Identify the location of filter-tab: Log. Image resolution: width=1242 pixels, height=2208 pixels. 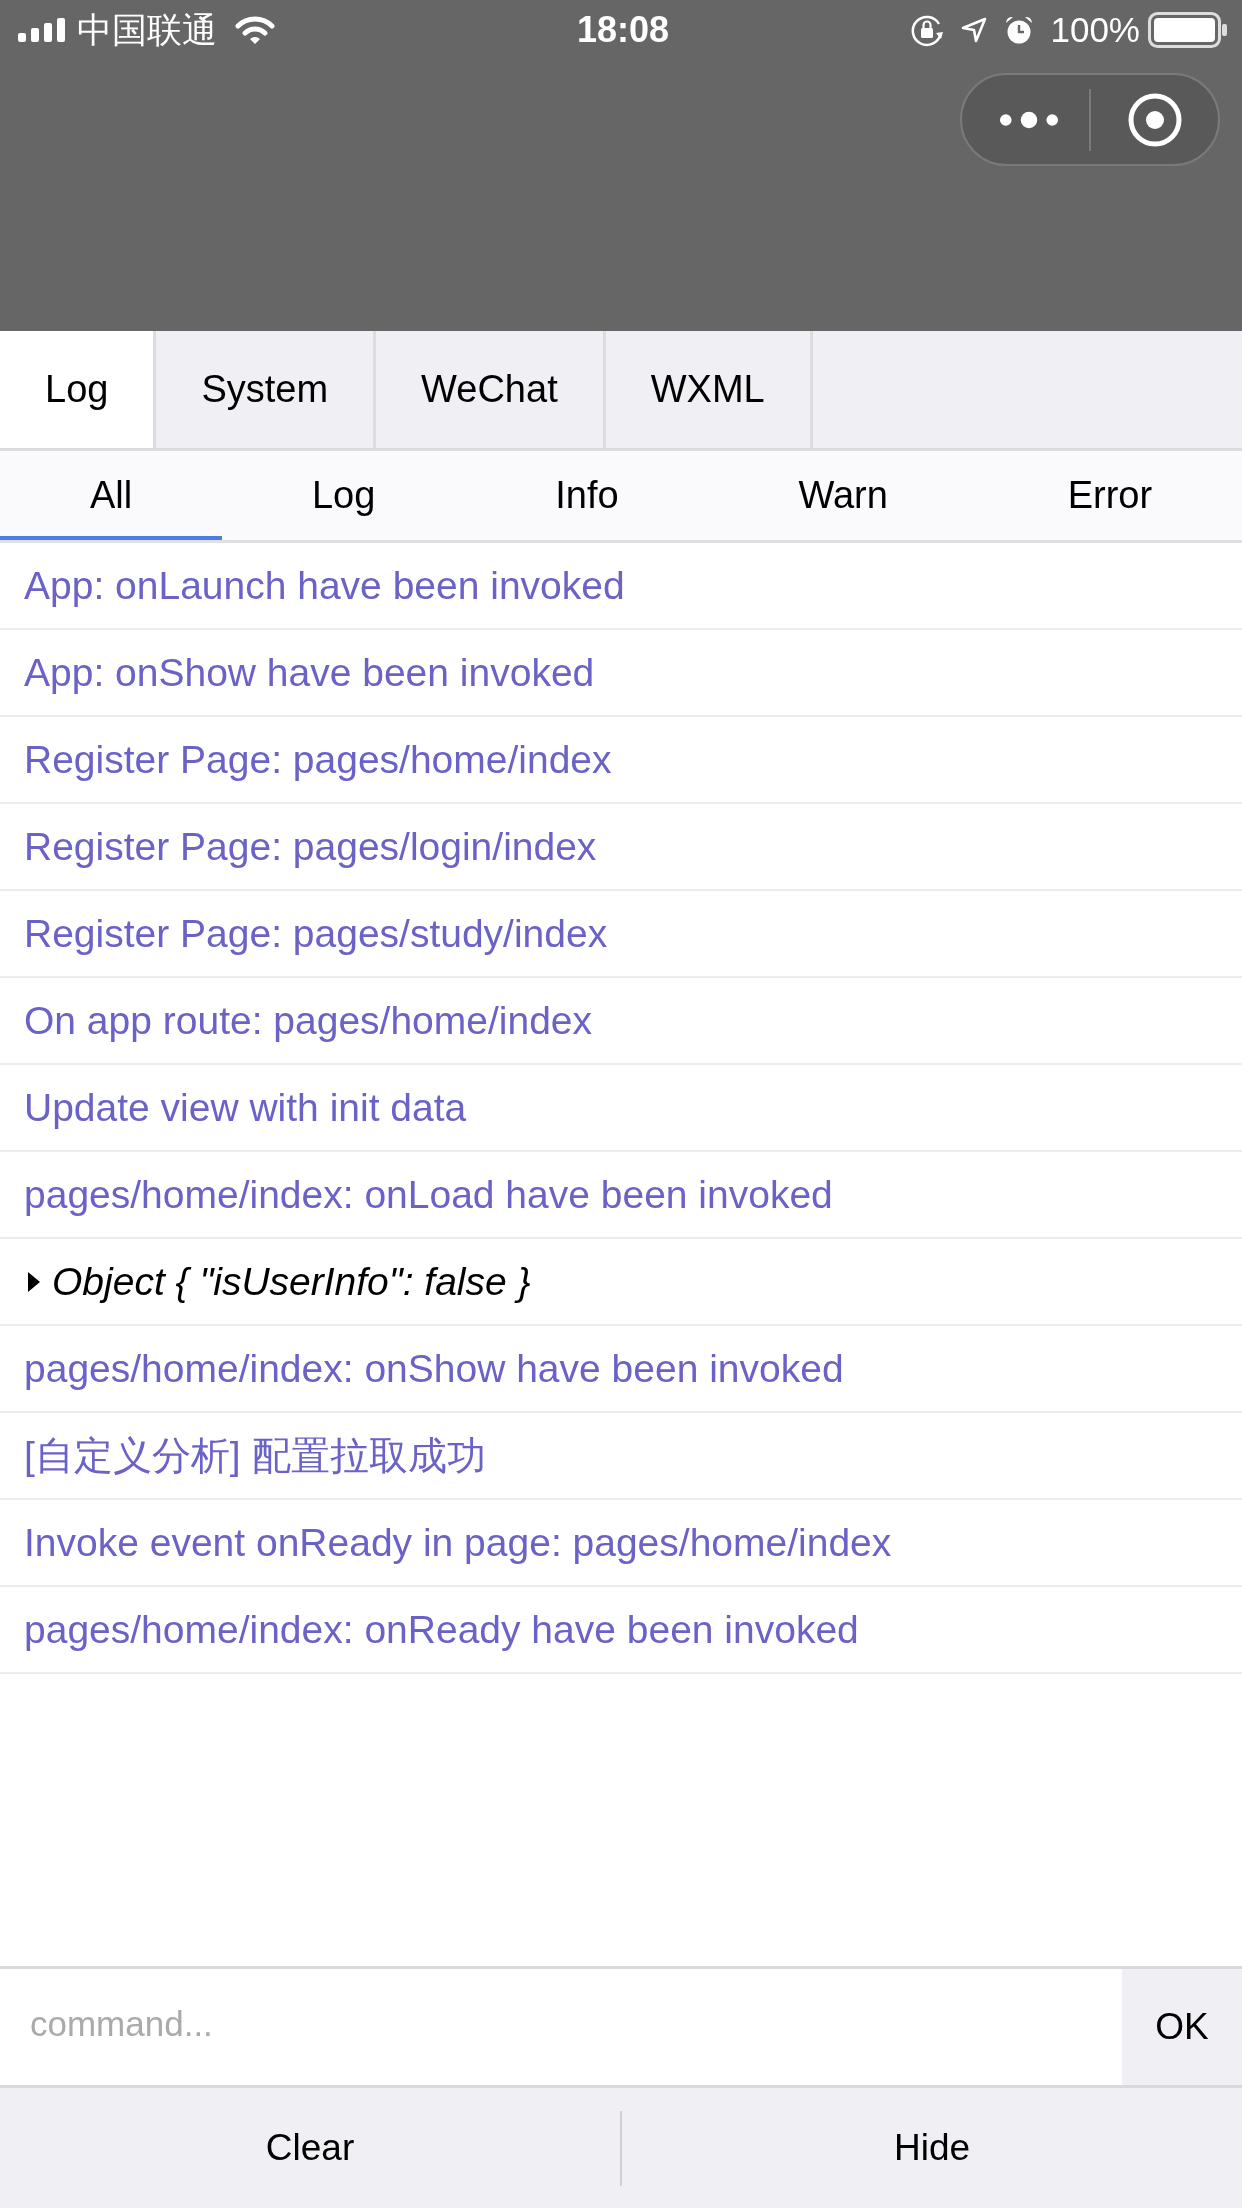
(344, 495).